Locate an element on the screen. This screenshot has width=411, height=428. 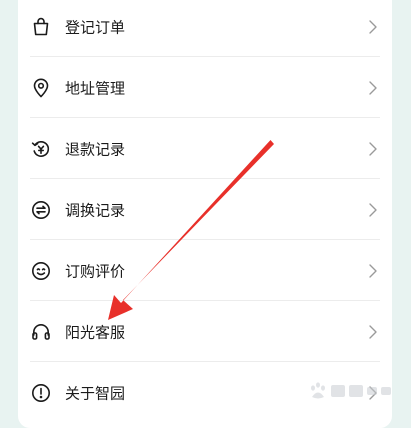
exchange-icon is located at coordinates (41, 210).